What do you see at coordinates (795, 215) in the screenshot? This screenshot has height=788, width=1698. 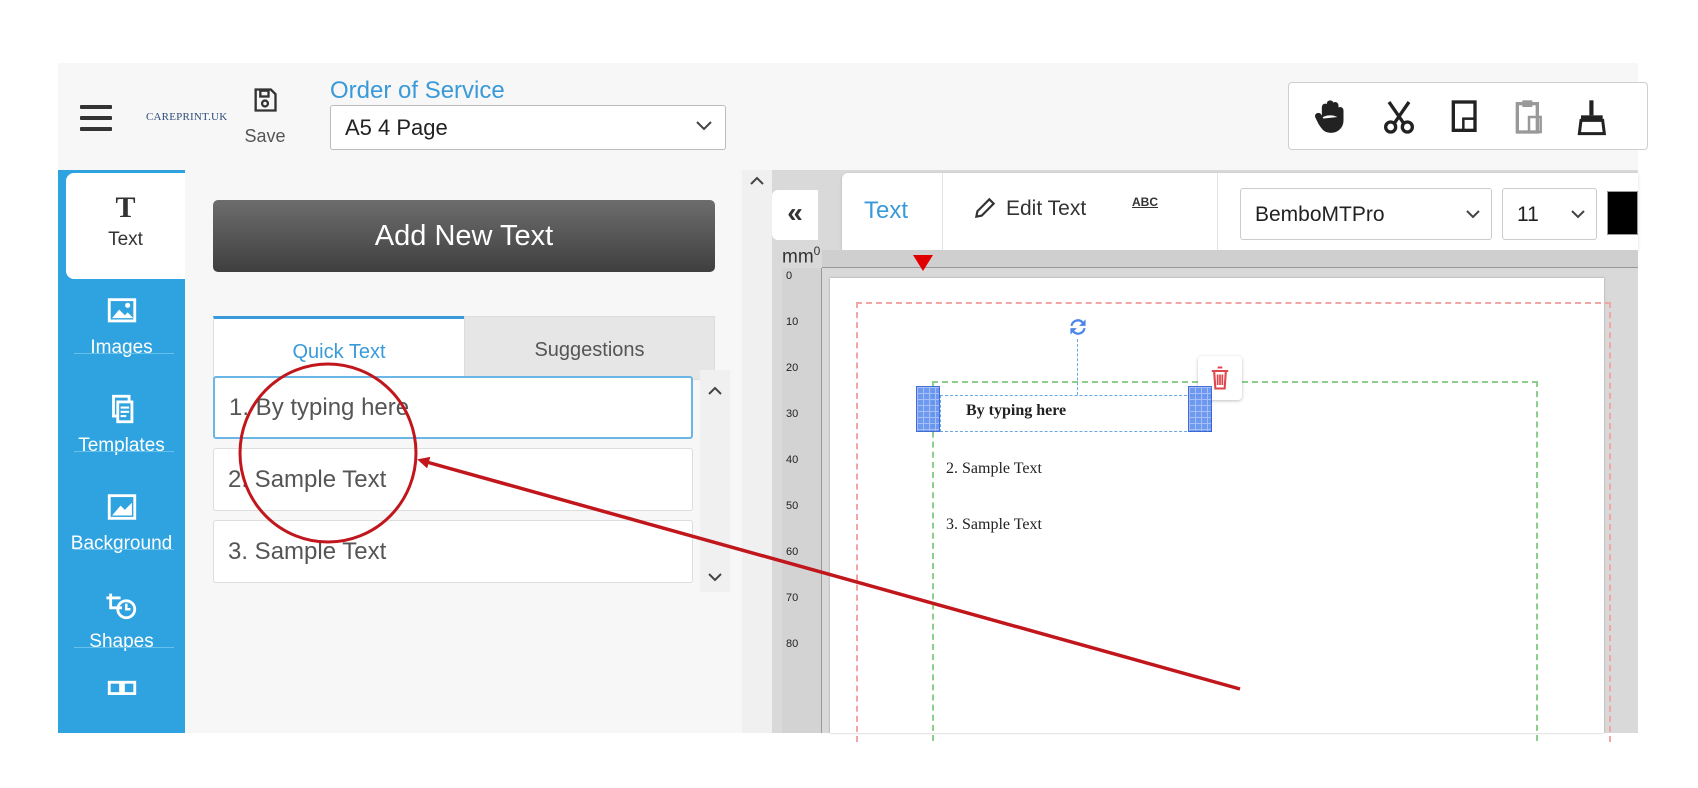 I see `collapse-panel-button: «` at bounding box center [795, 215].